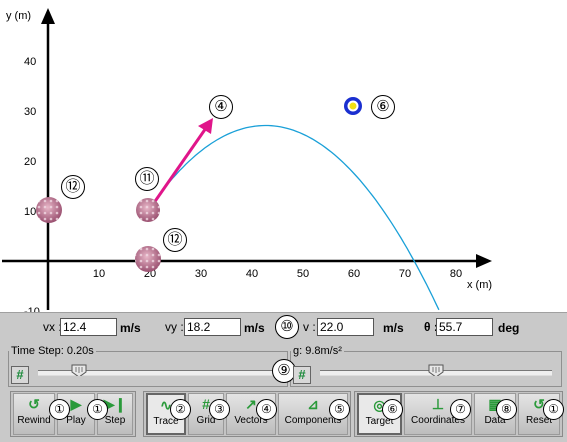 The width and height of the screenshot is (567, 442). I want to click on velocity-vector, so click(177, 169).